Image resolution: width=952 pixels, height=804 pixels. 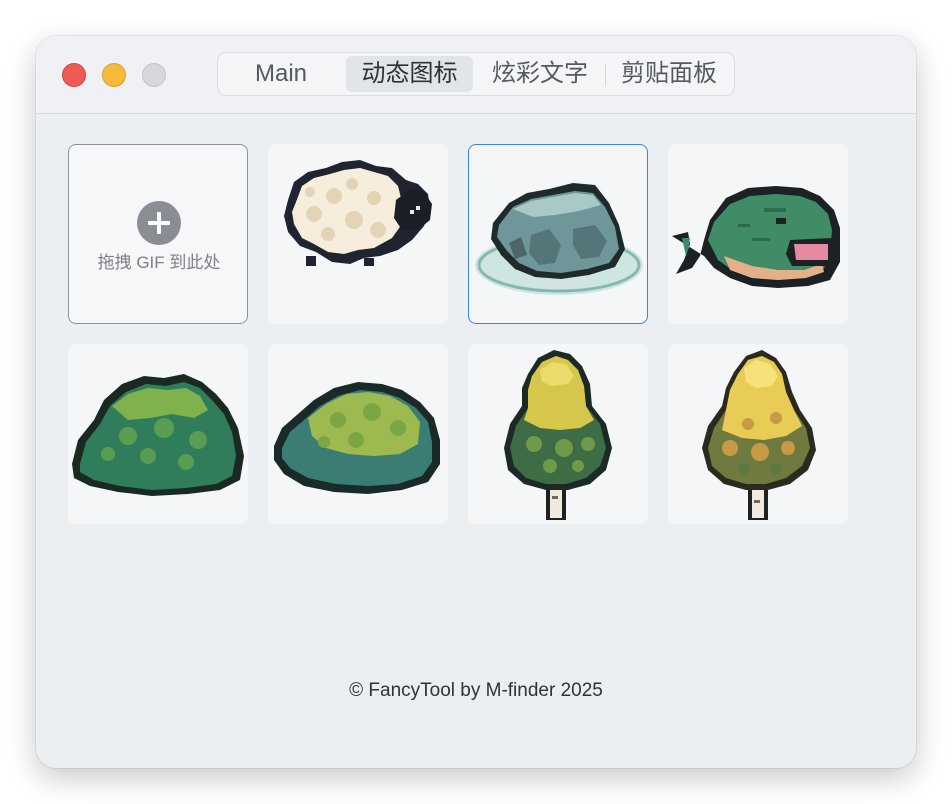 I want to click on dark-bush-icon, so click(x=158, y=435).